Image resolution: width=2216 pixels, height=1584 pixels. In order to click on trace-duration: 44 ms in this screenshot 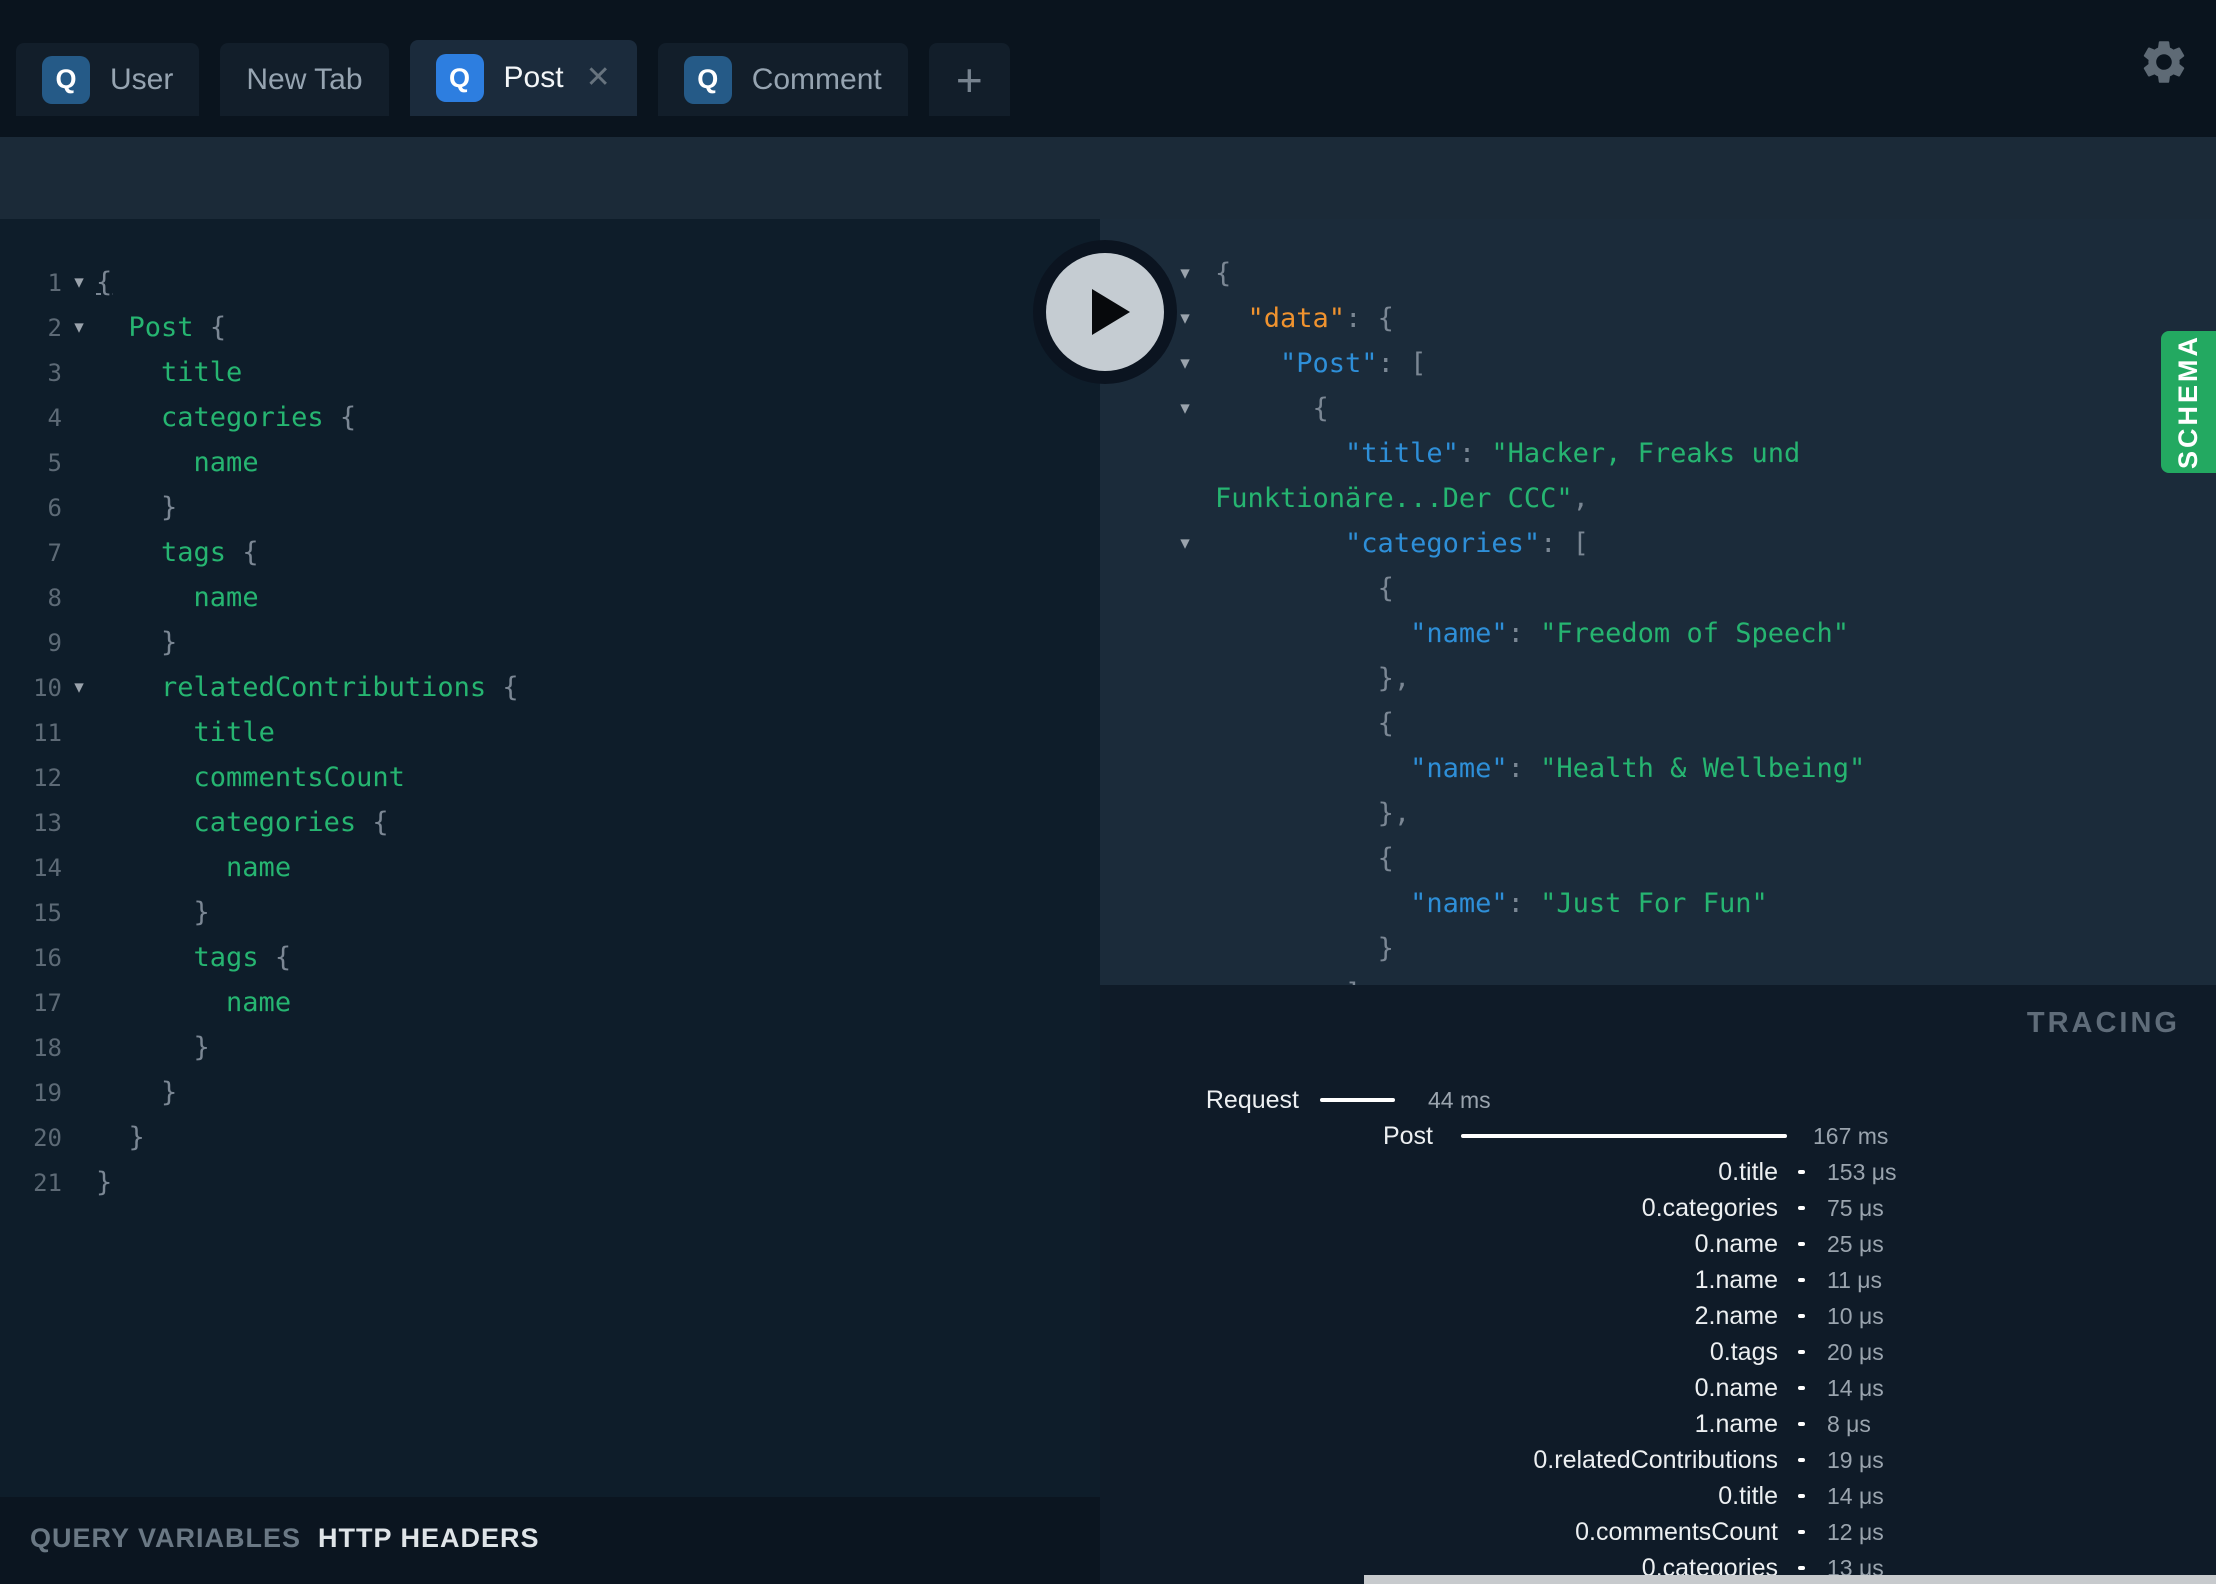, I will do `click(1459, 1099)`.